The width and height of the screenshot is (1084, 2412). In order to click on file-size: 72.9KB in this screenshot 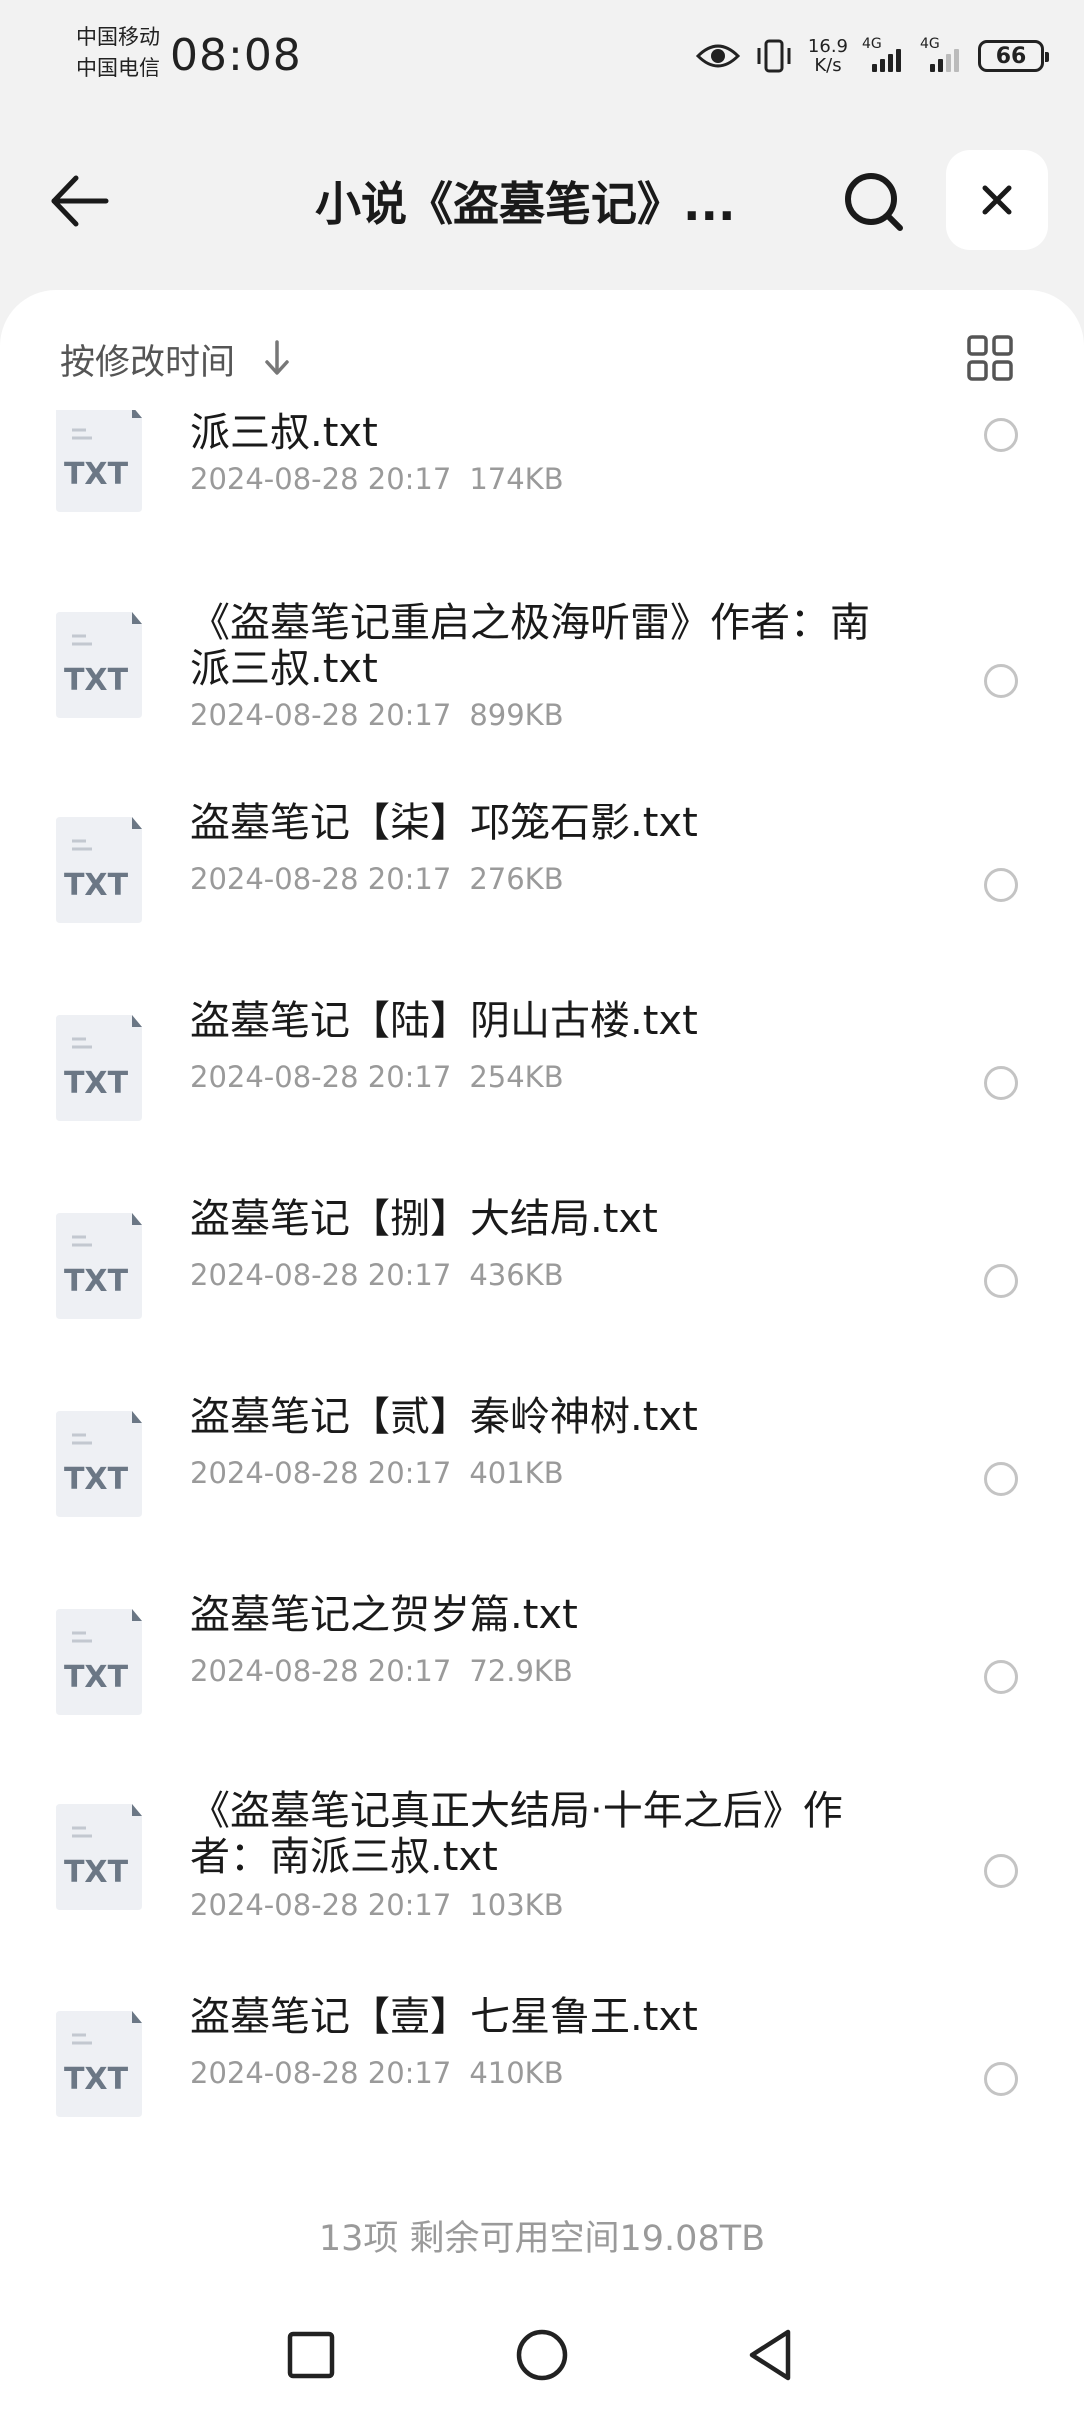, I will do `click(521, 1671)`.